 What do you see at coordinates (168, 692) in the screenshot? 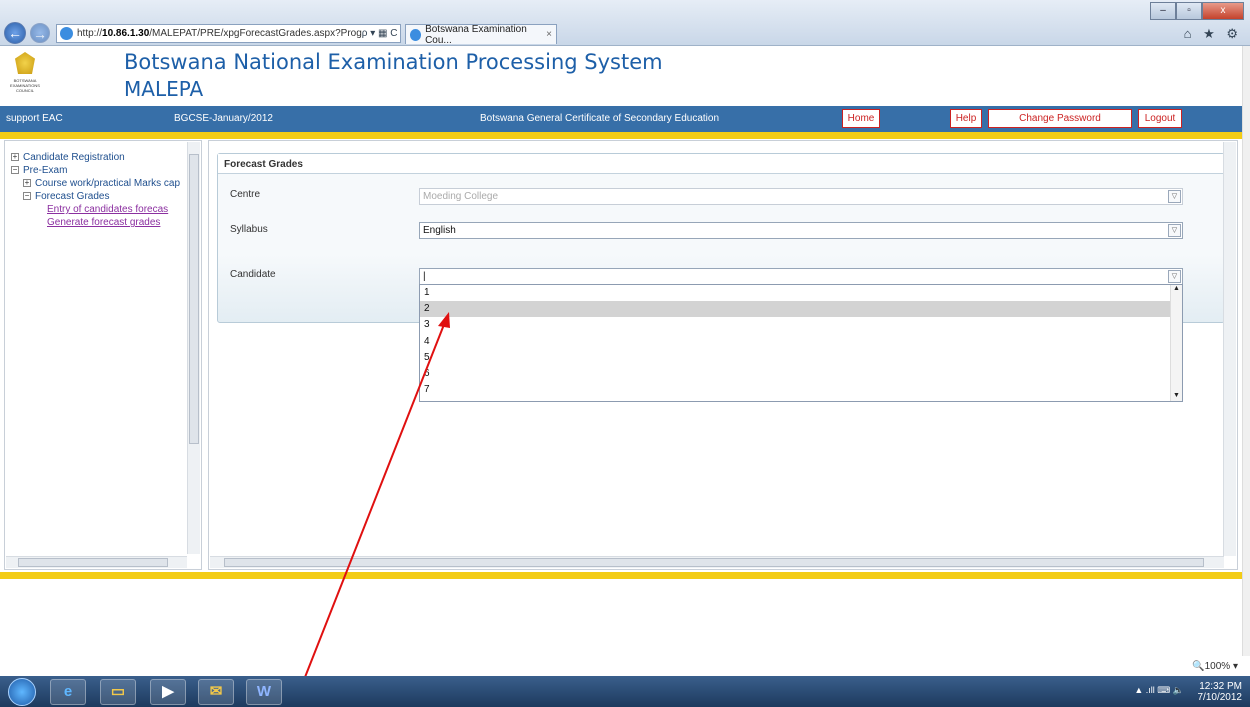
I see `media-player-icon: ▶` at bounding box center [168, 692].